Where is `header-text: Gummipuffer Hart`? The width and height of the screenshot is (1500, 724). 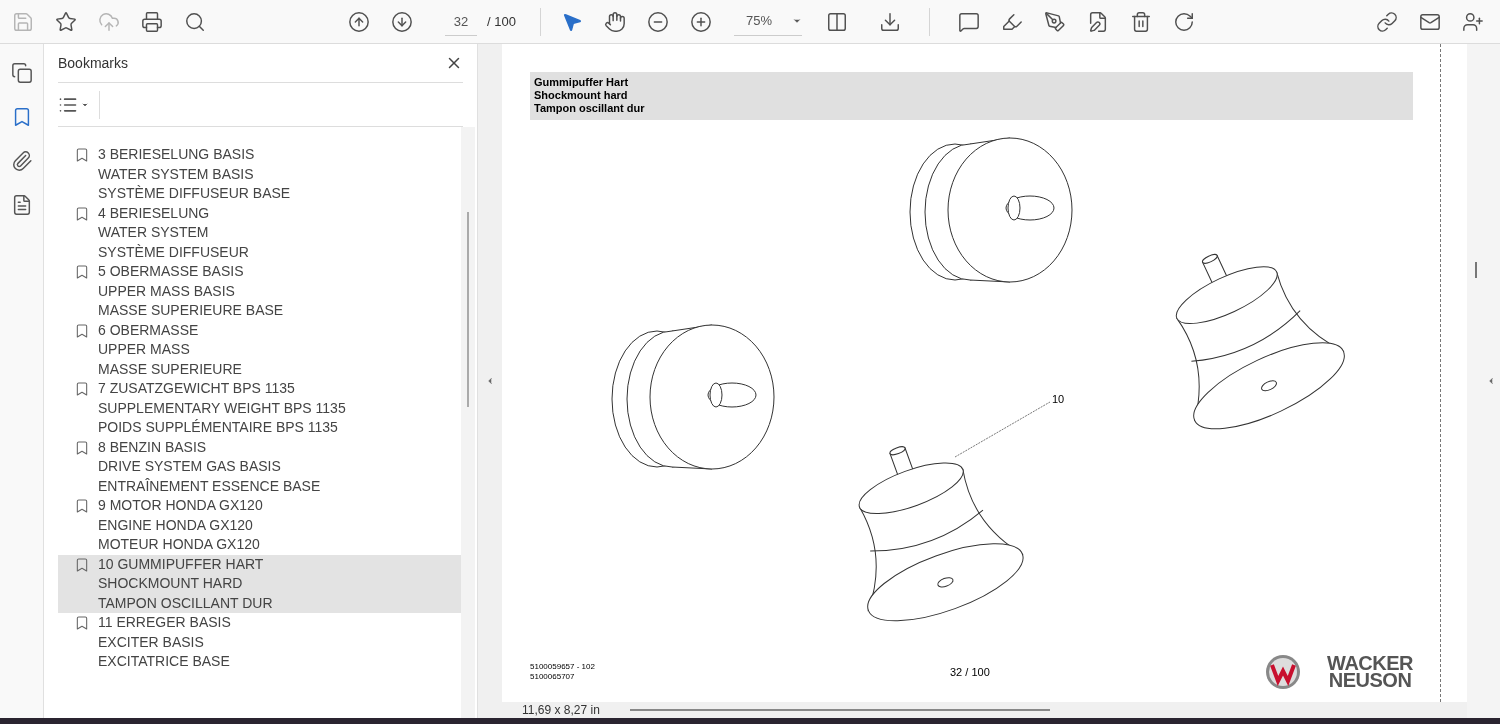 header-text: Gummipuffer Hart is located at coordinates (582, 82).